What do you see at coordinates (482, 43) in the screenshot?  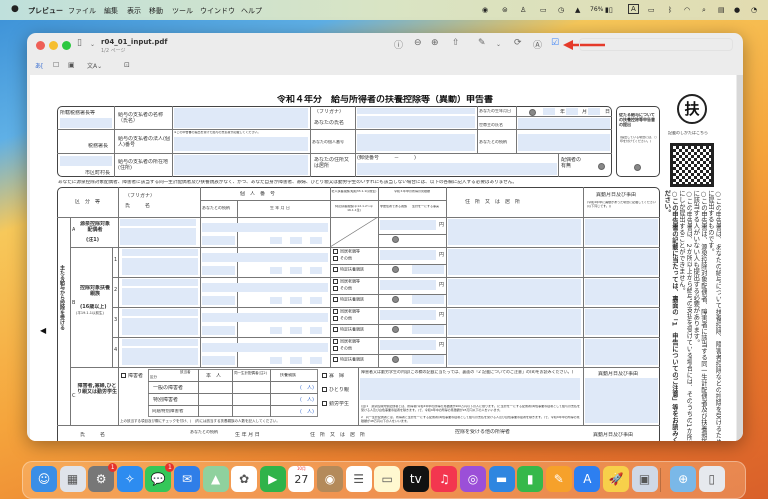 I see `markup-pen-icon: ✎` at bounding box center [482, 43].